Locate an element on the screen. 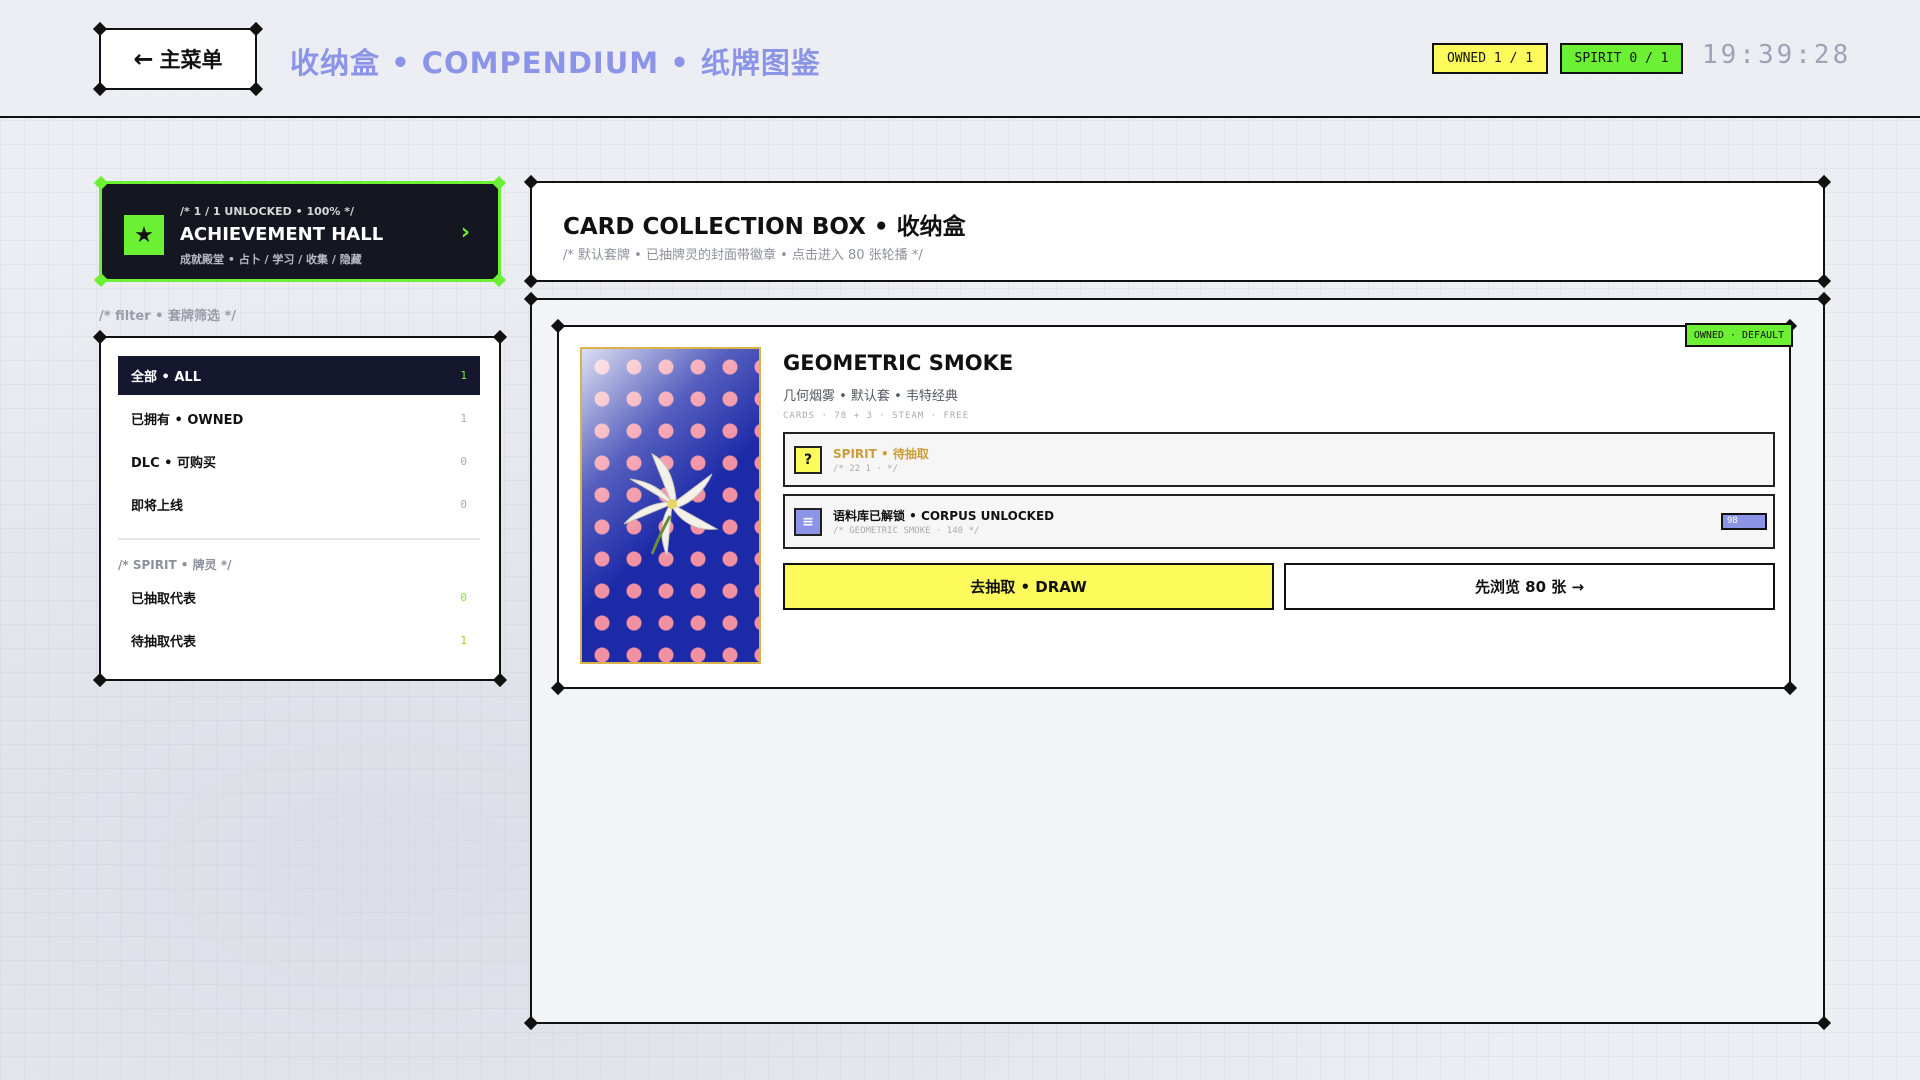 The width and height of the screenshot is (1920, 1080). filter-caption: /* filter • 套牌筛选 */ is located at coordinates (168, 316).